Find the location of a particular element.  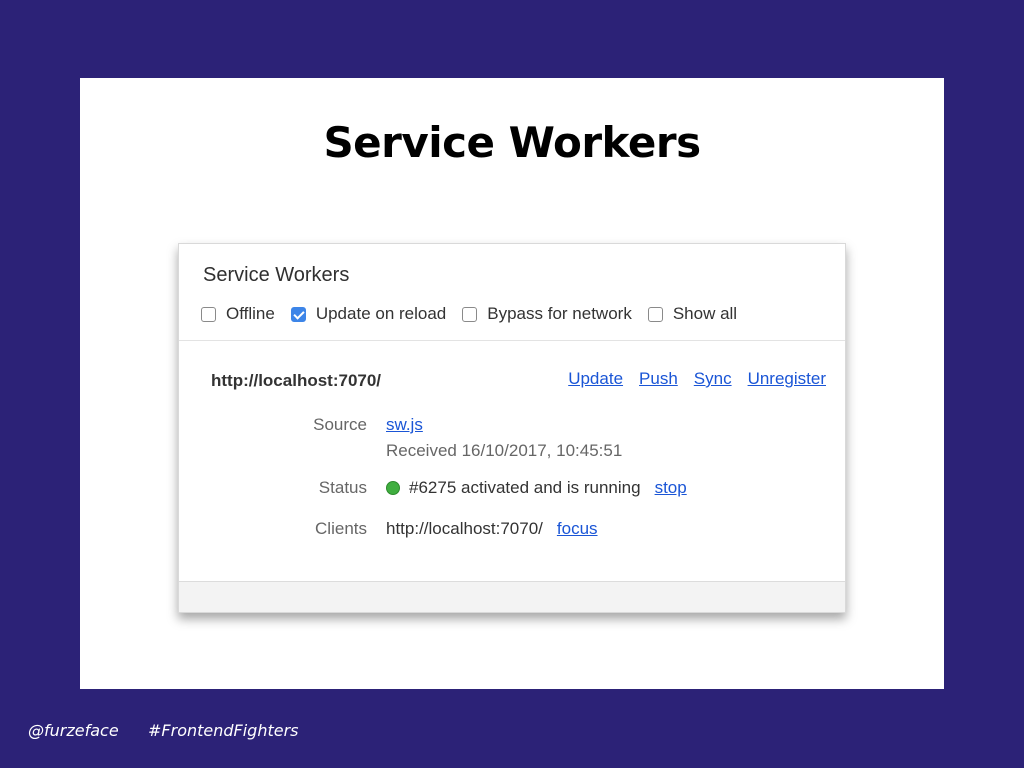

source-value: sw.js is located at coordinates (404, 425).